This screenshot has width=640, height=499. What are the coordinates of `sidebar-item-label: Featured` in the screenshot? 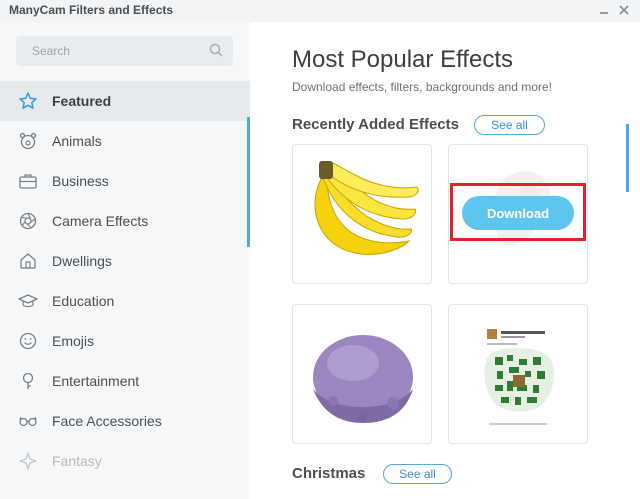 It's located at (82, 101).